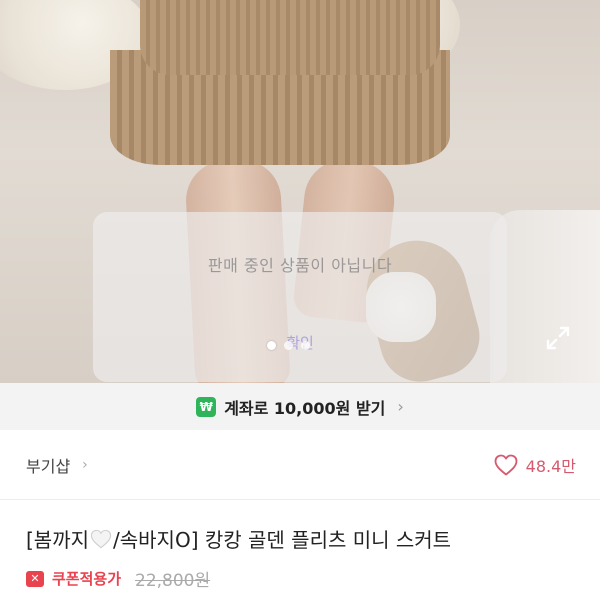 Image resolution: width=600 pixels, height=600 pixels. Describe the element at coordinates (282, 540) in the screenshot. I see `product-title-suffix: /속바지O] 캉캉 골덴 플리츠 미니 스커트` at that location.